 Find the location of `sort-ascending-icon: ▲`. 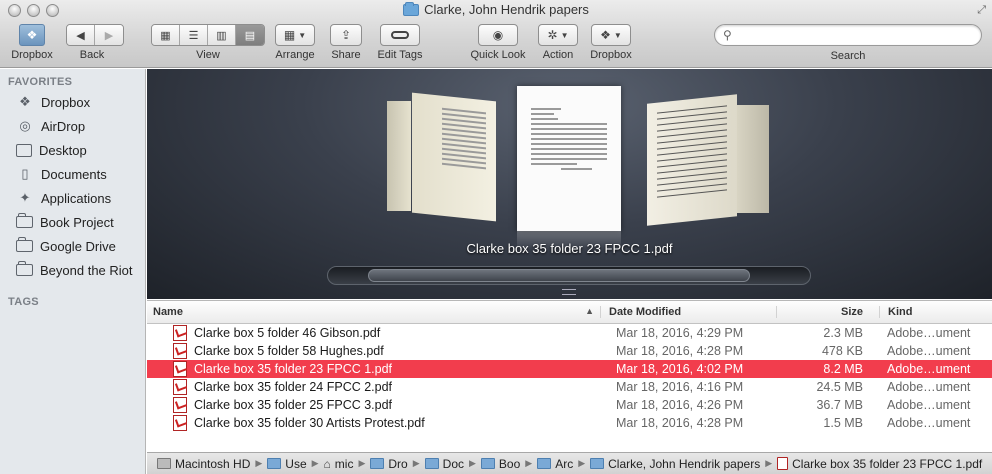

sort-ascending-icon: ▲ is located at coordinates (589, 311).